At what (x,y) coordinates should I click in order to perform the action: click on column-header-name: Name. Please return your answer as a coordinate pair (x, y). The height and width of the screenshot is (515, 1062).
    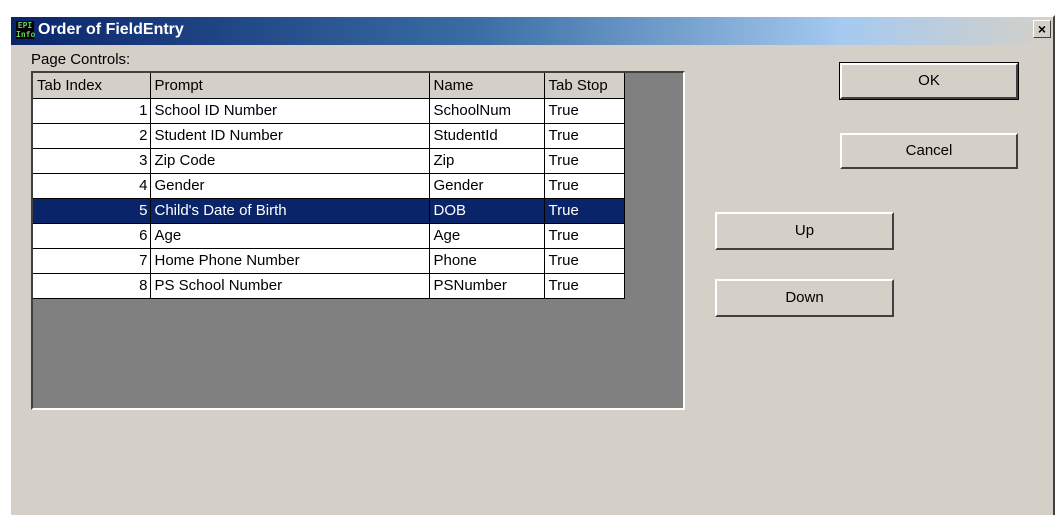
    Looking at the image, I should click on (487, 86).